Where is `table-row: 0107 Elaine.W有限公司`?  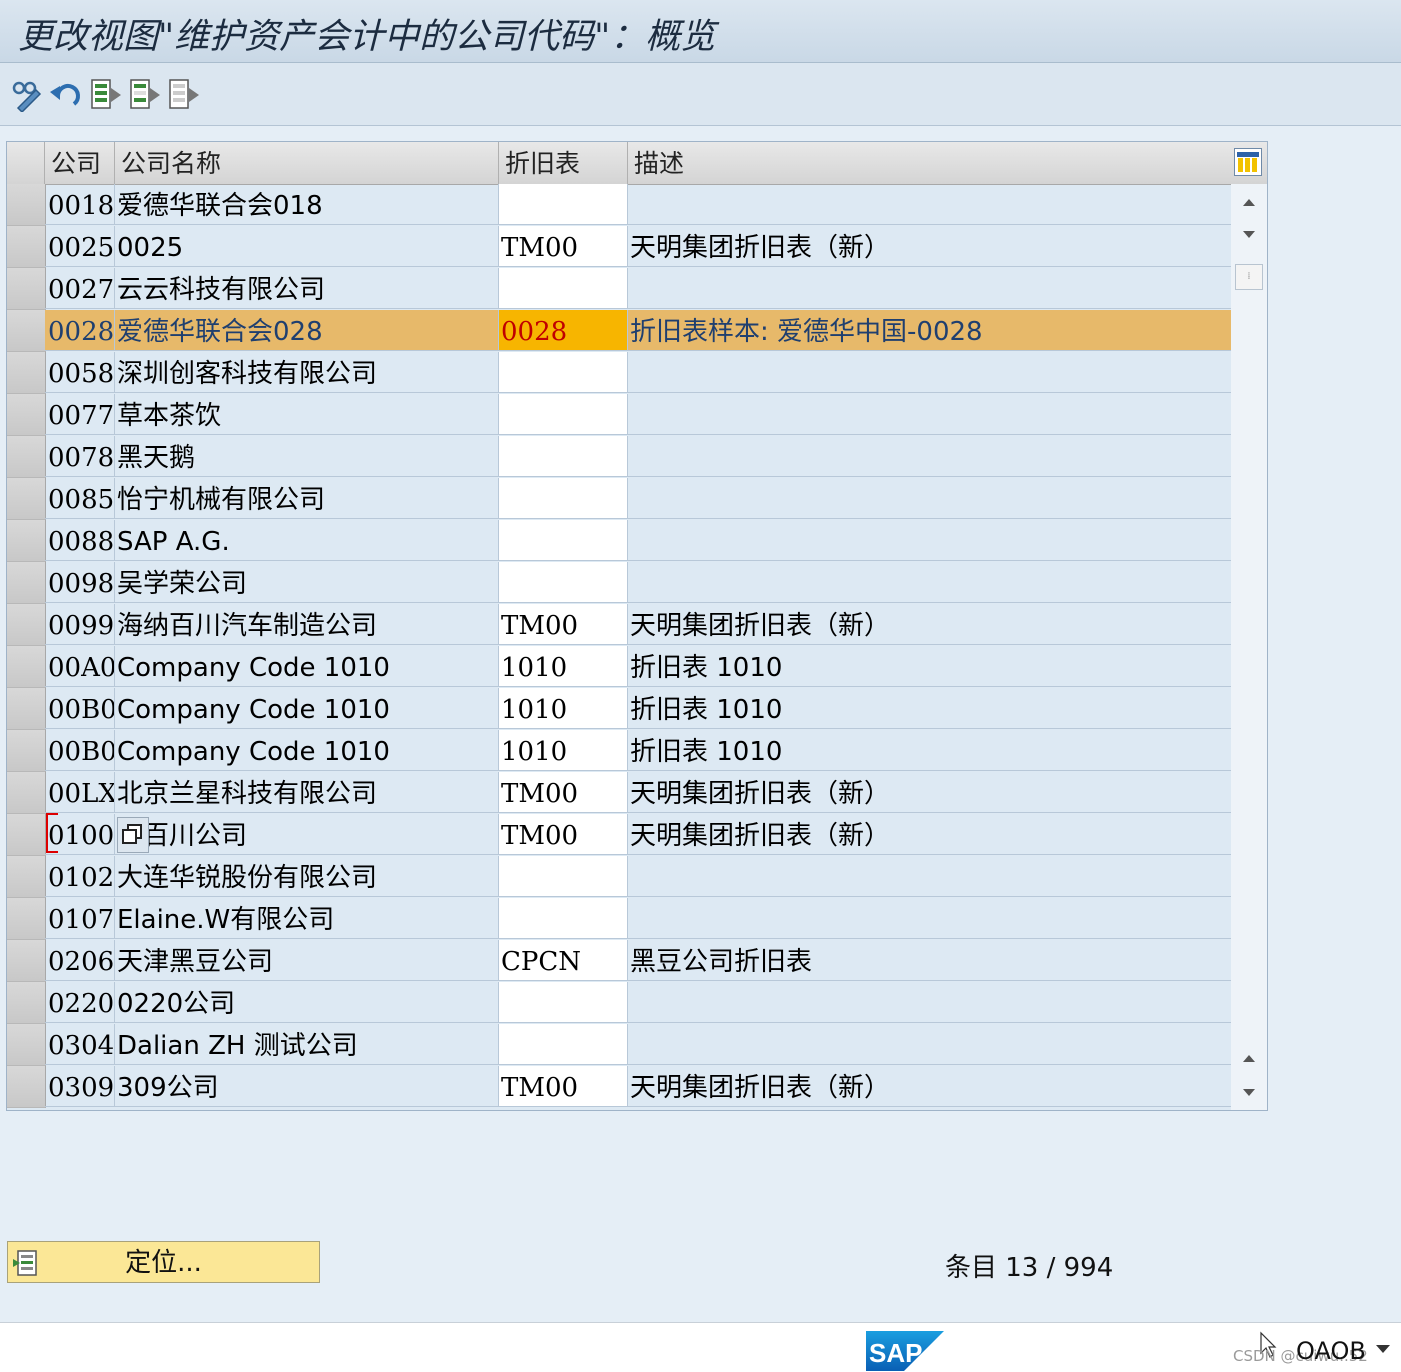
table-row: 0107 Elaine.W有限公司 is located at coordinates (619, 919).